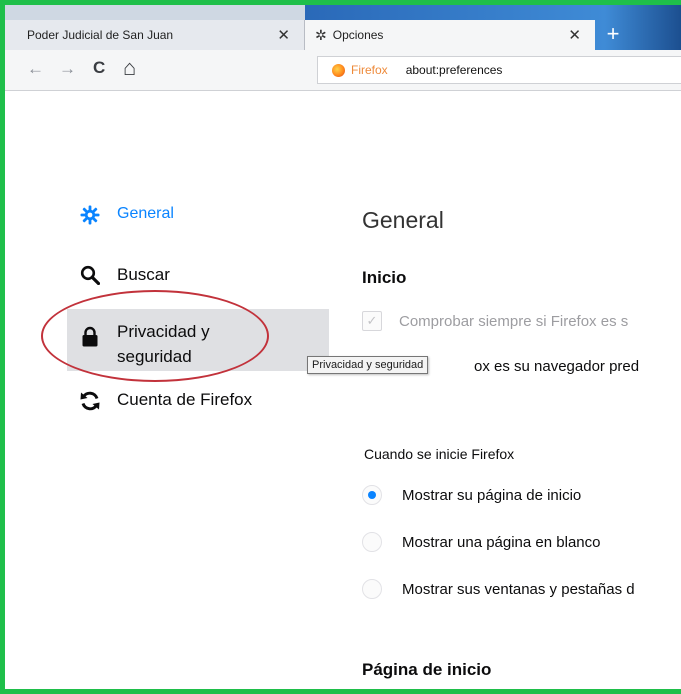 This screenshot has height=694, width=681. I want to click on gear-icon, so click(90, 215).